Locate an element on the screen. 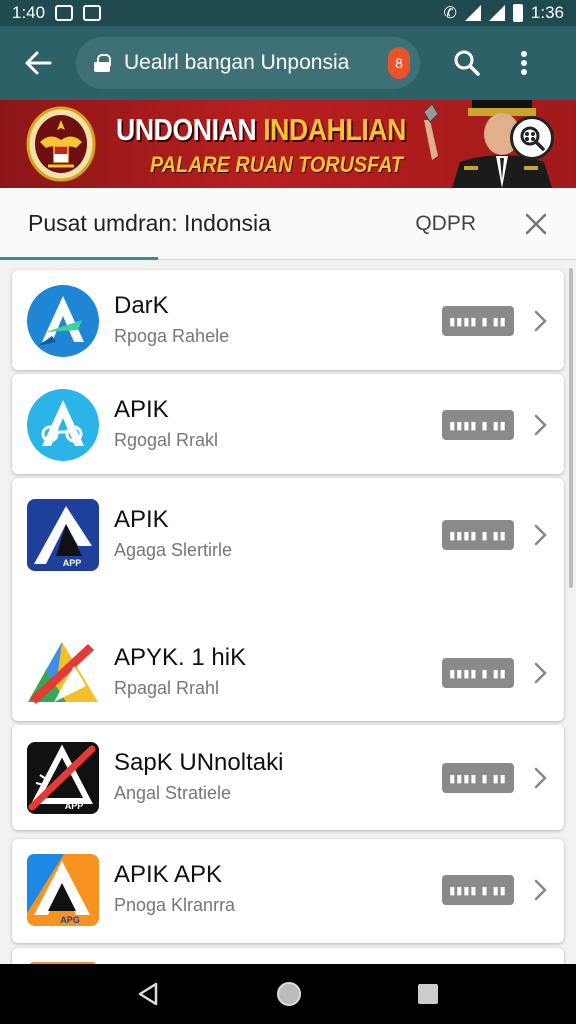 This screenshot has width=576, height=1024. search-icon is located at coordinates (467, 63).